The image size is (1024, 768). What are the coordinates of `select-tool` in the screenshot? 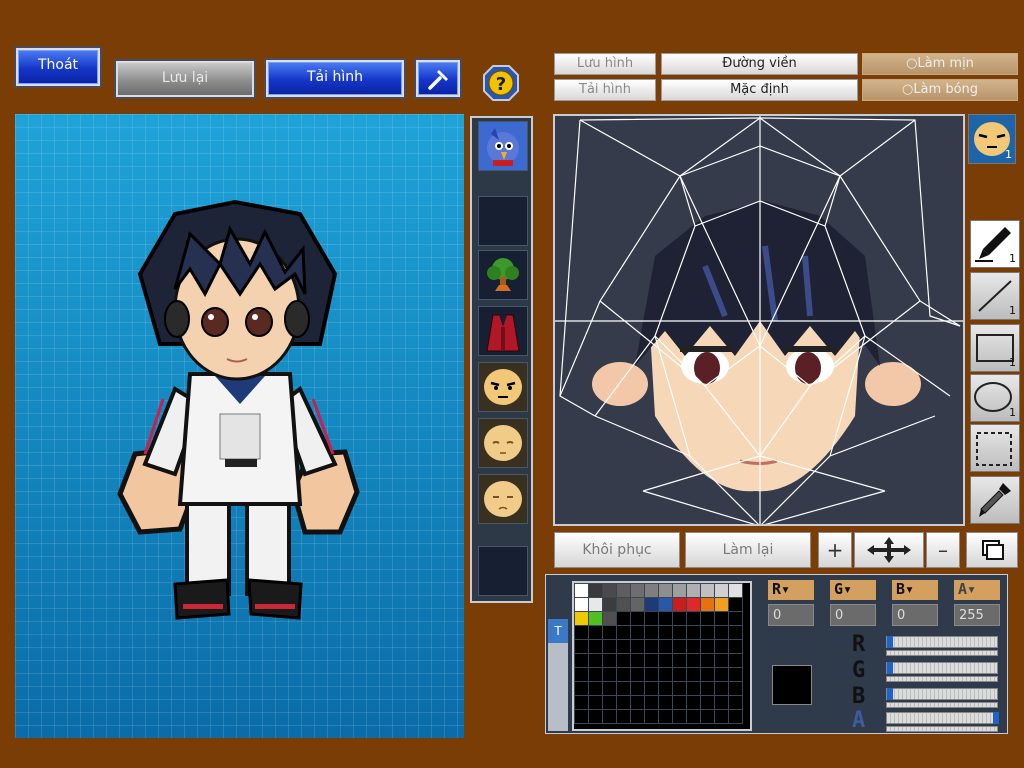 It's located at (995, 448).